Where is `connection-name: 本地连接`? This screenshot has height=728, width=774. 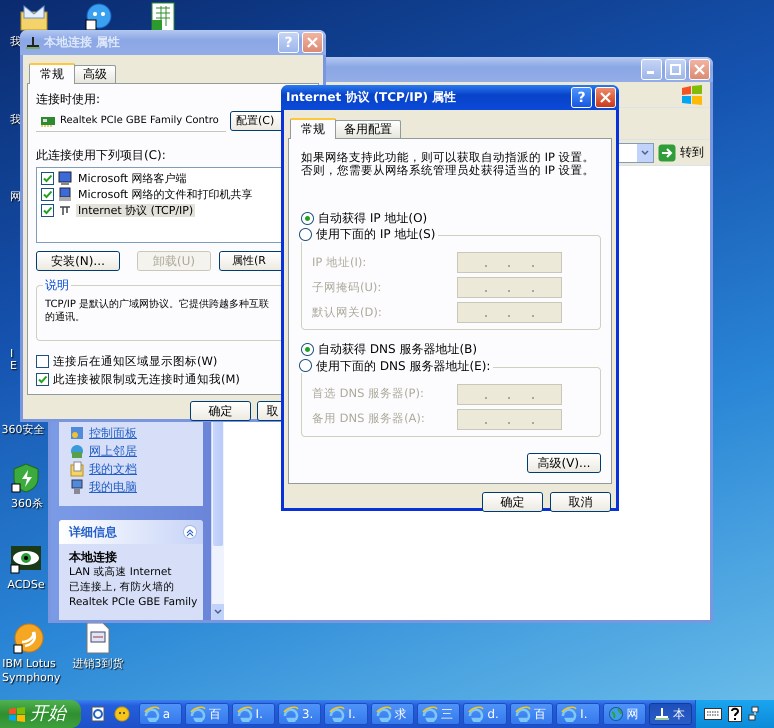 connection-name: 本地连接 is located at coordinates (93, 557).